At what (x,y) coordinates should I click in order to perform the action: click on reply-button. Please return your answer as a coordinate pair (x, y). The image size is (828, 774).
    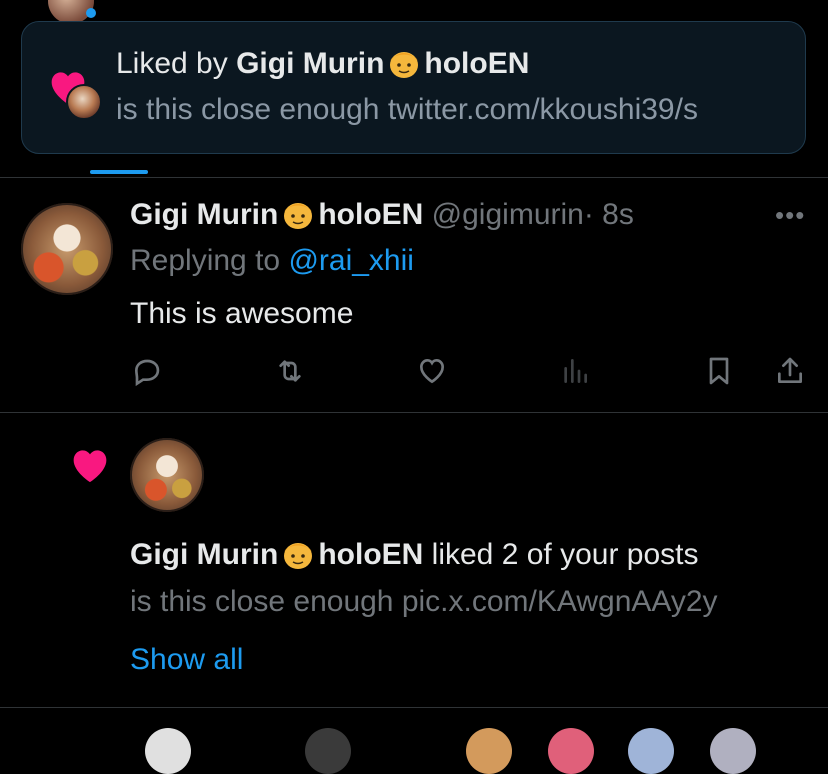
    Looking at the image, I should click on (147, 371).